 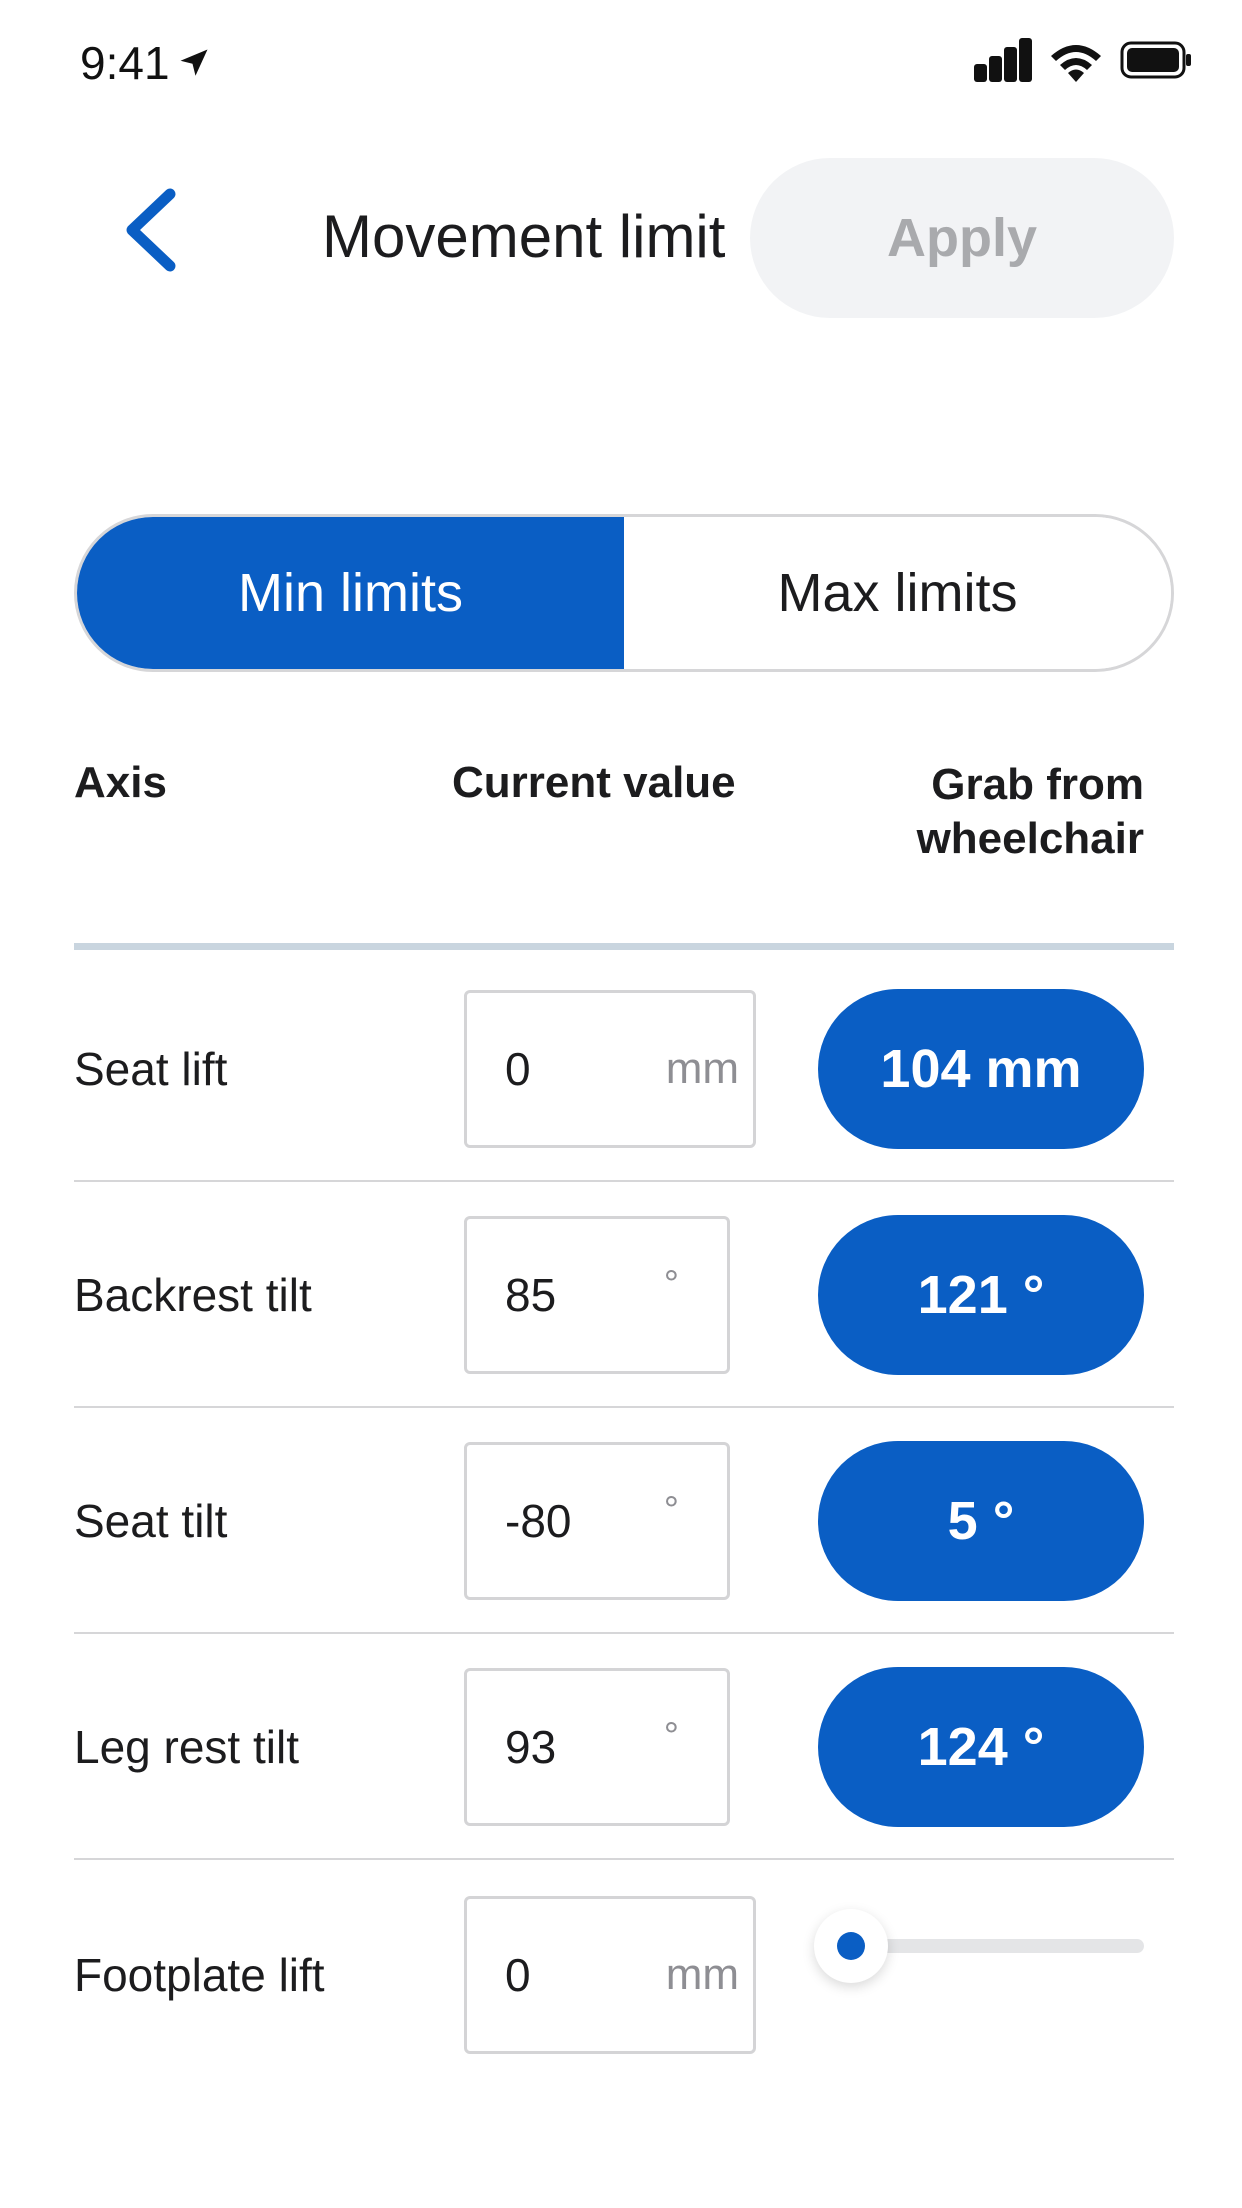 I want to click on limits-segmented-control: Min limits Max limits, so click(x=624, y=593).